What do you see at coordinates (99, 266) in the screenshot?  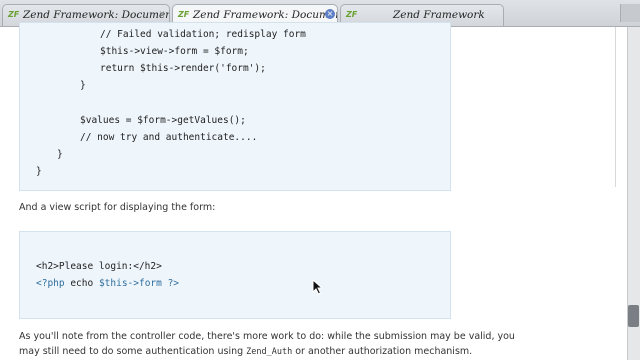 I see `code-line: <h2>Please login:</h2>` at bounding box center [99, 266].